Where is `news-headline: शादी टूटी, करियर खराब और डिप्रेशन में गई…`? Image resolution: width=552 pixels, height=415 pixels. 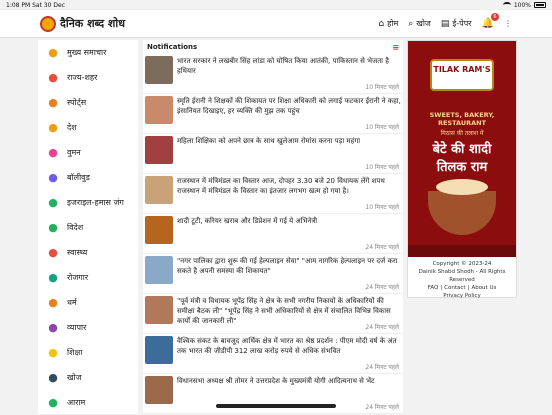 news-headline: शादी टूटी, करियर खराब और डिप्रेशन में गई… is located at coordinates (247, 221).